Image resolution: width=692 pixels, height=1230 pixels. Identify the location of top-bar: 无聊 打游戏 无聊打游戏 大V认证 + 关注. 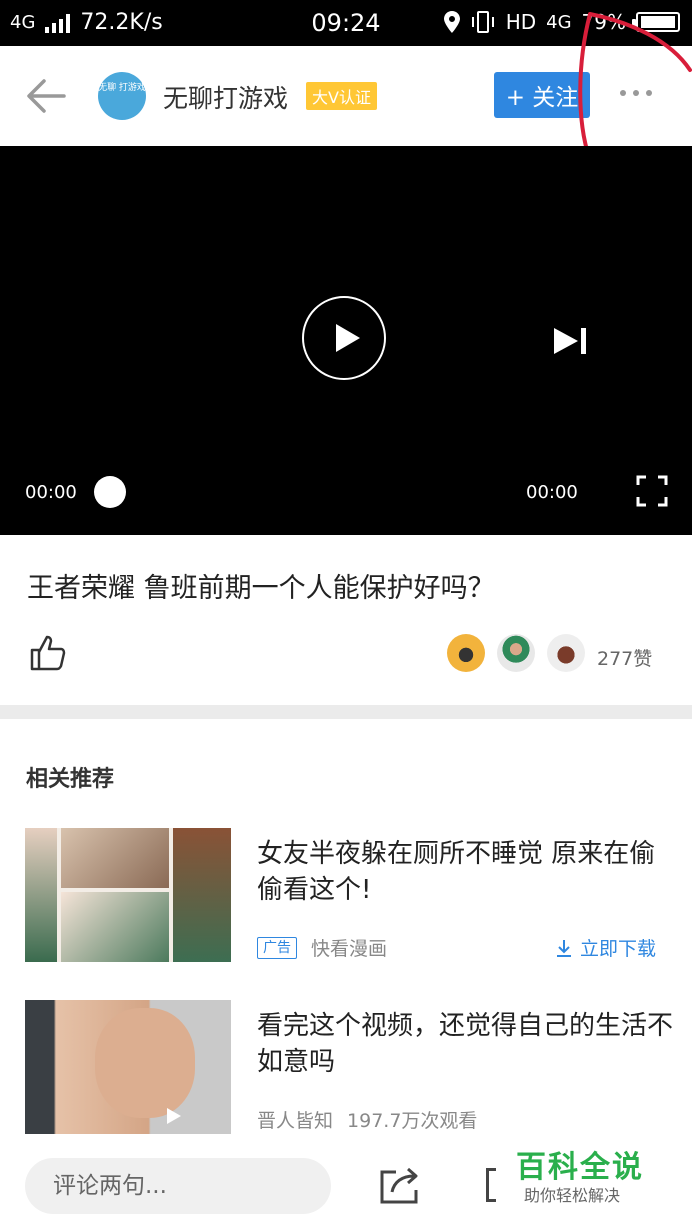
(346, 96).